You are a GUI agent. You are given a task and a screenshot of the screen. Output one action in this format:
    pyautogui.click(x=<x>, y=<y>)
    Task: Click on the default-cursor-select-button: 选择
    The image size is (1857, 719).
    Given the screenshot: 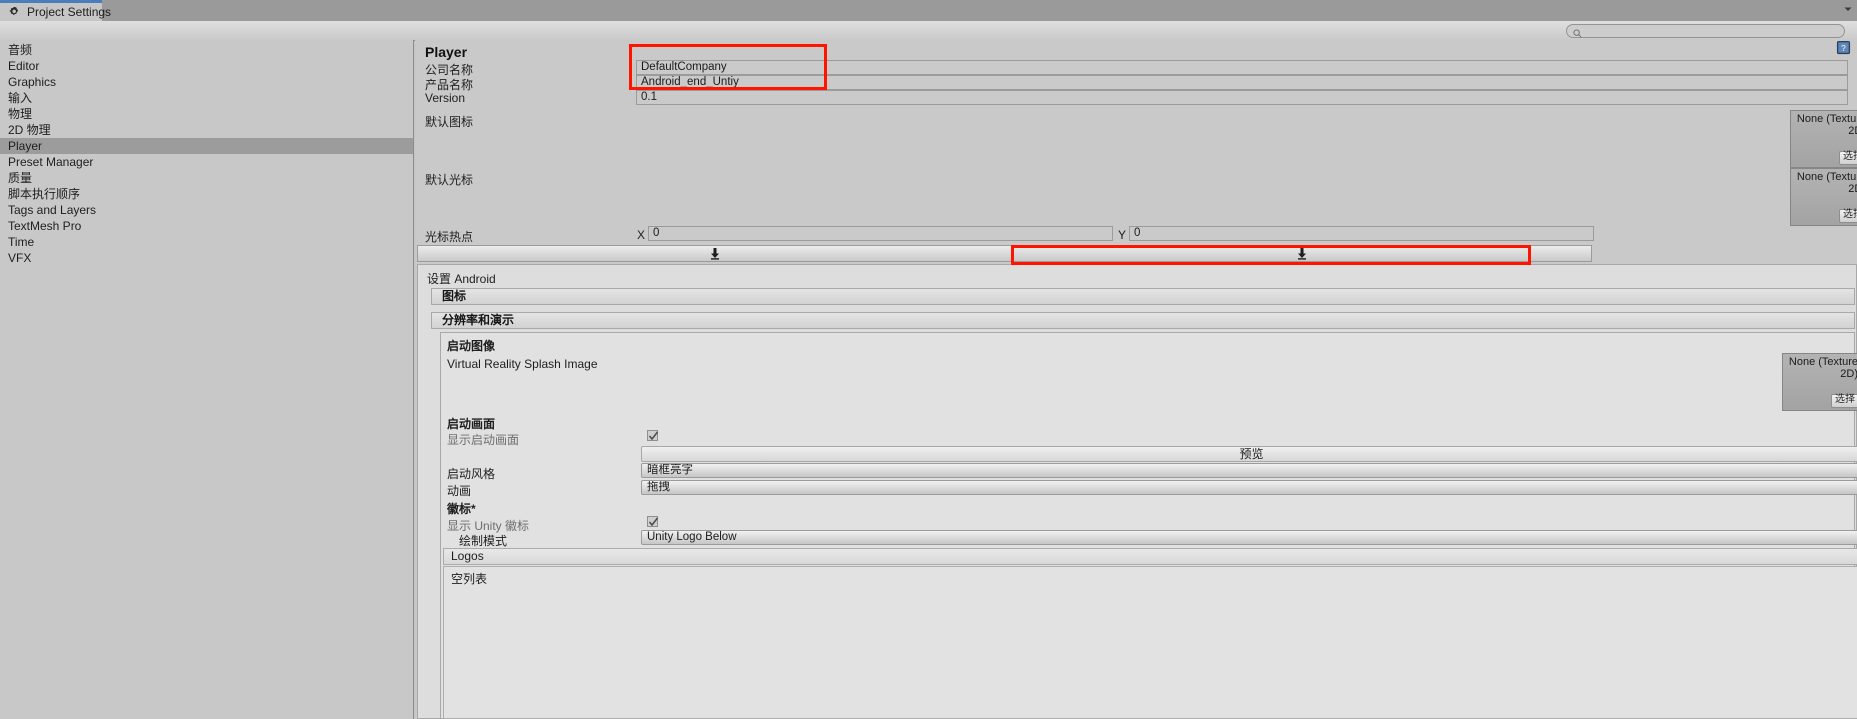 What is the action you would take?
    pyautogui.click(x=1848, y=216)
    